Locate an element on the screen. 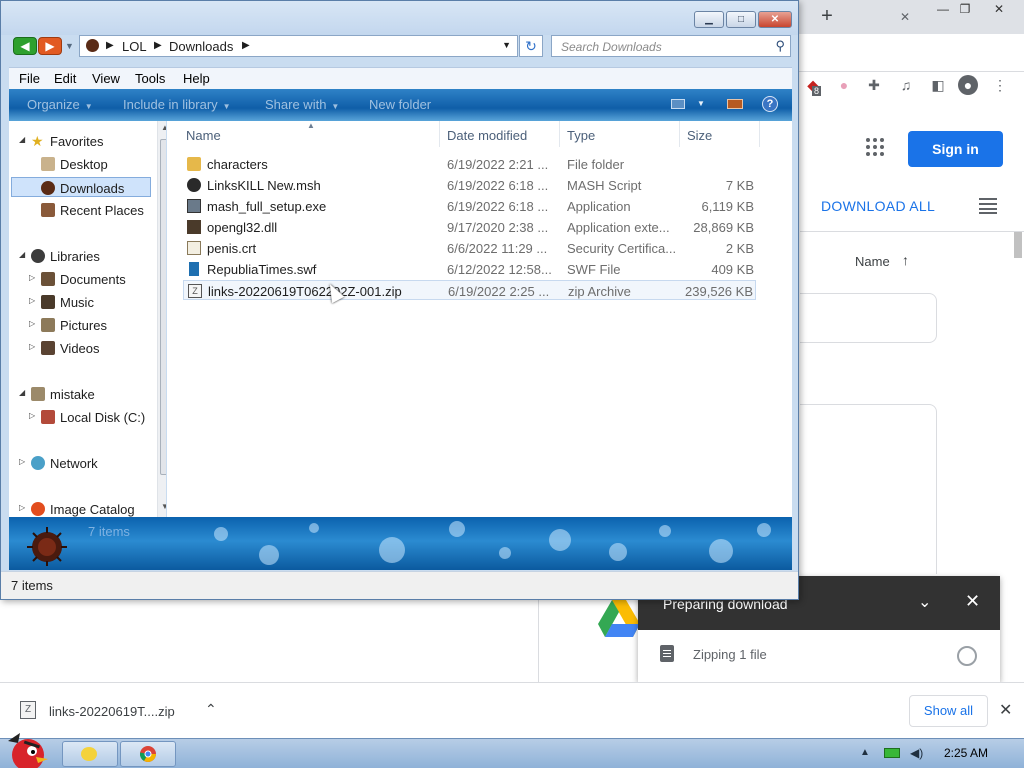 This screenshot has height=768, width=1024. show-hidden-icons-icon: ▲ is located at coordinates (865, 752).